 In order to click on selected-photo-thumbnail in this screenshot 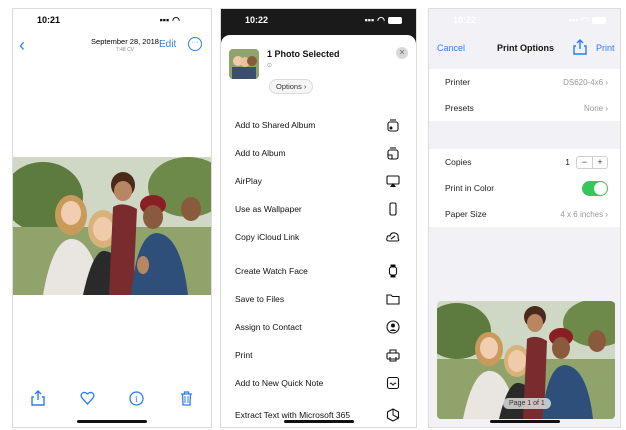, I will do `click(244, 64)`.